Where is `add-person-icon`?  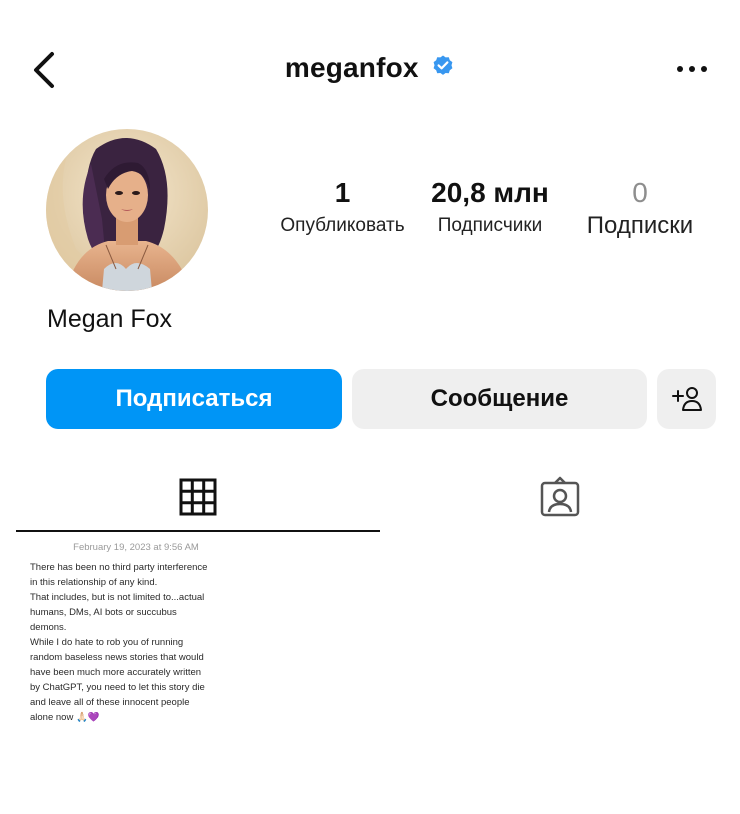 add-person-icon is located at coordinates (686, 399).